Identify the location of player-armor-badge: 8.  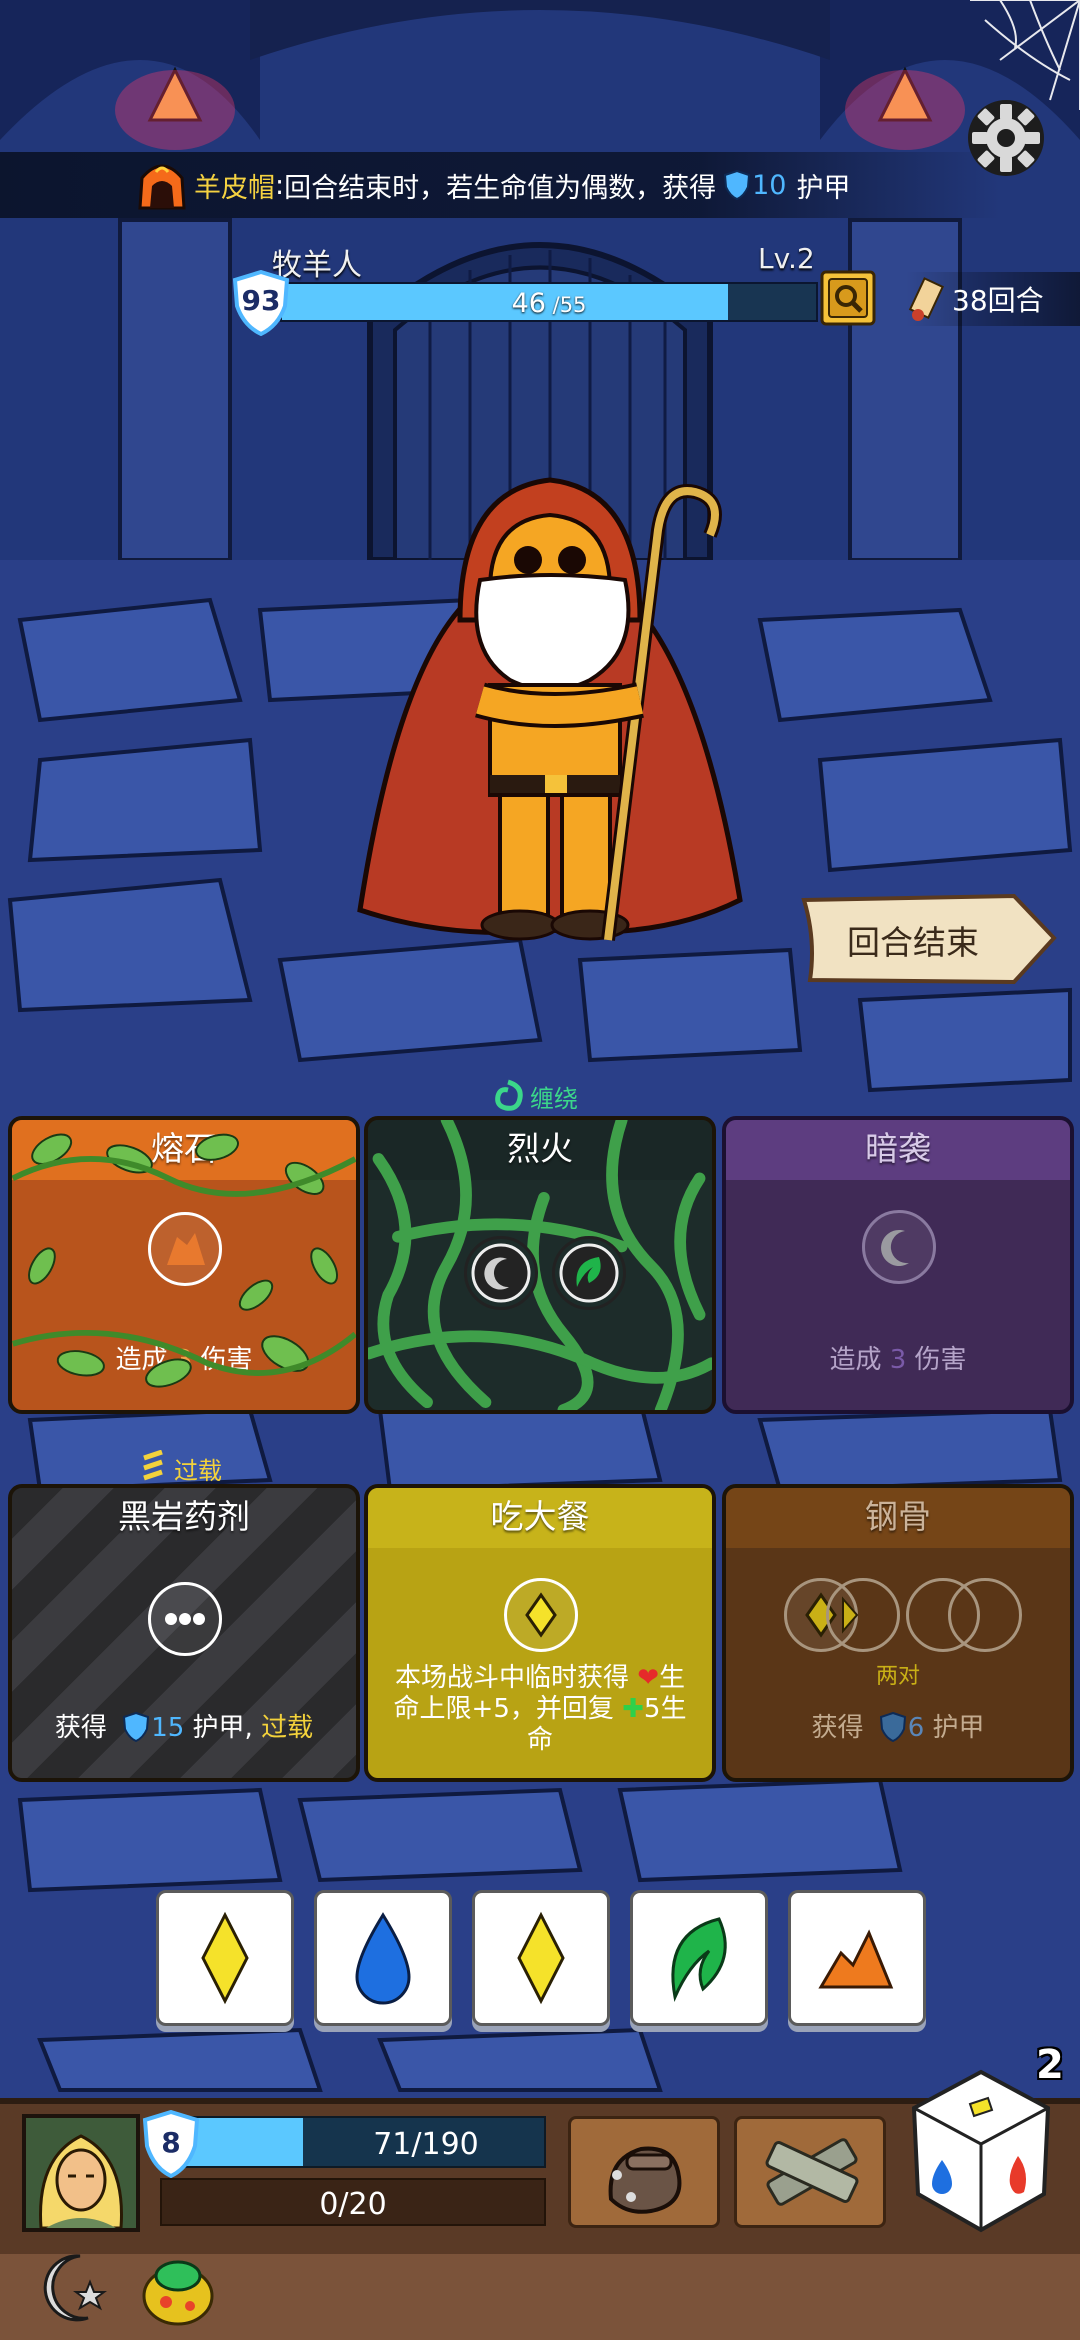
(171, 2144).